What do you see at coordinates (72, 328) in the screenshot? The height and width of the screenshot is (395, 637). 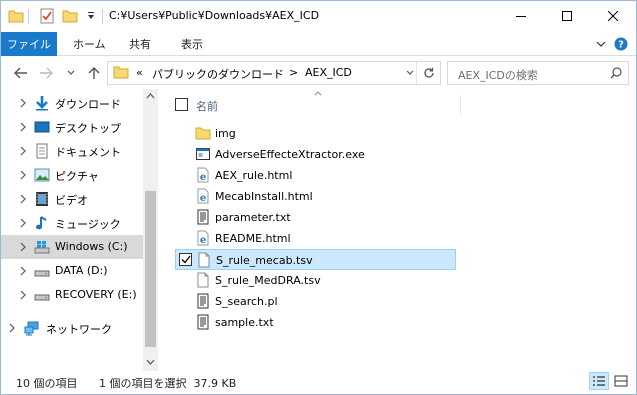 I see `nav-item-network: ネットワーク` at bounding box center [72, 328].